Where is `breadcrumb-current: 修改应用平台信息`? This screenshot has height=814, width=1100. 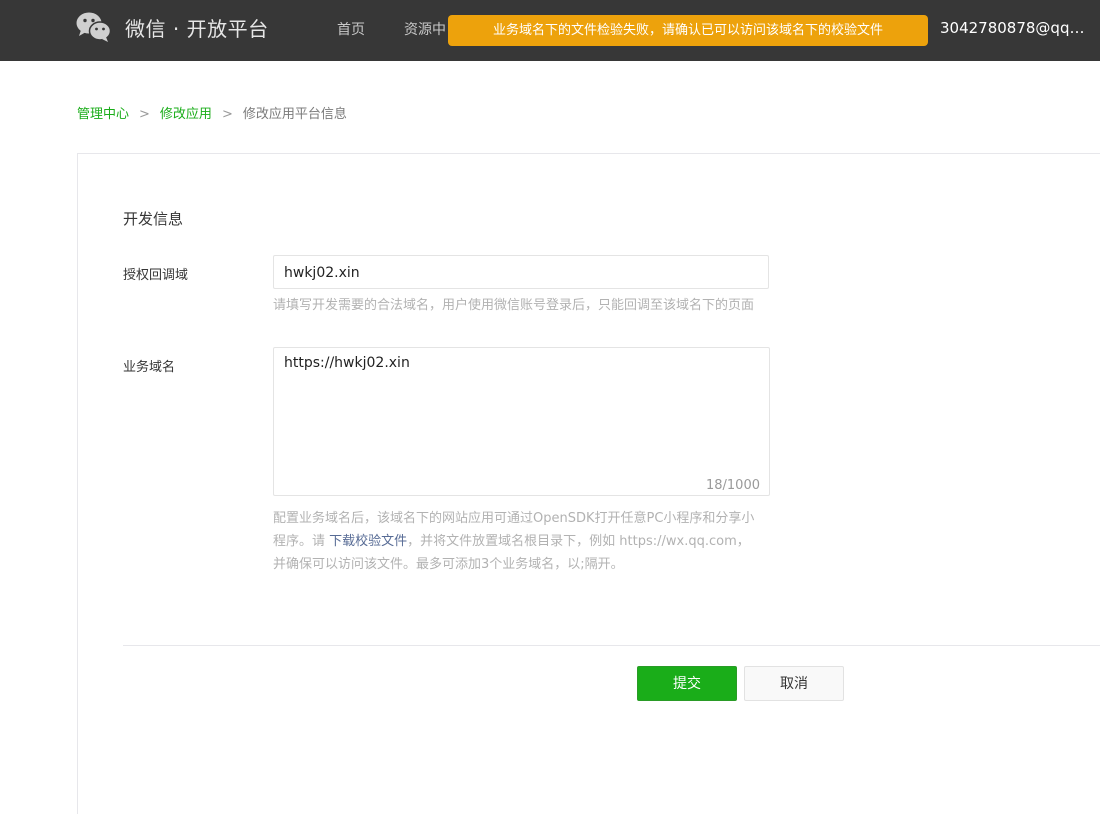
breadcrumb-current: 修改应用平台信息 is located at coordinates (294, 114).